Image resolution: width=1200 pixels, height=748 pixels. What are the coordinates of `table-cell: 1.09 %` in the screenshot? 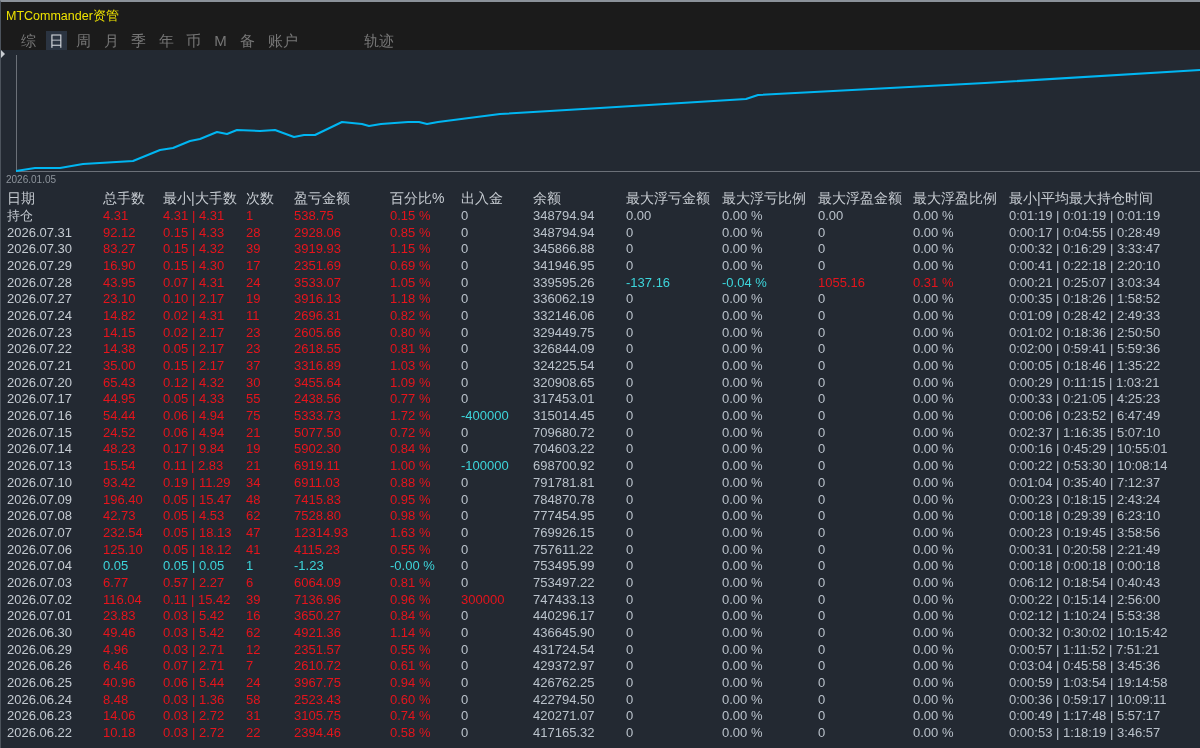 It's located at (410, 382).